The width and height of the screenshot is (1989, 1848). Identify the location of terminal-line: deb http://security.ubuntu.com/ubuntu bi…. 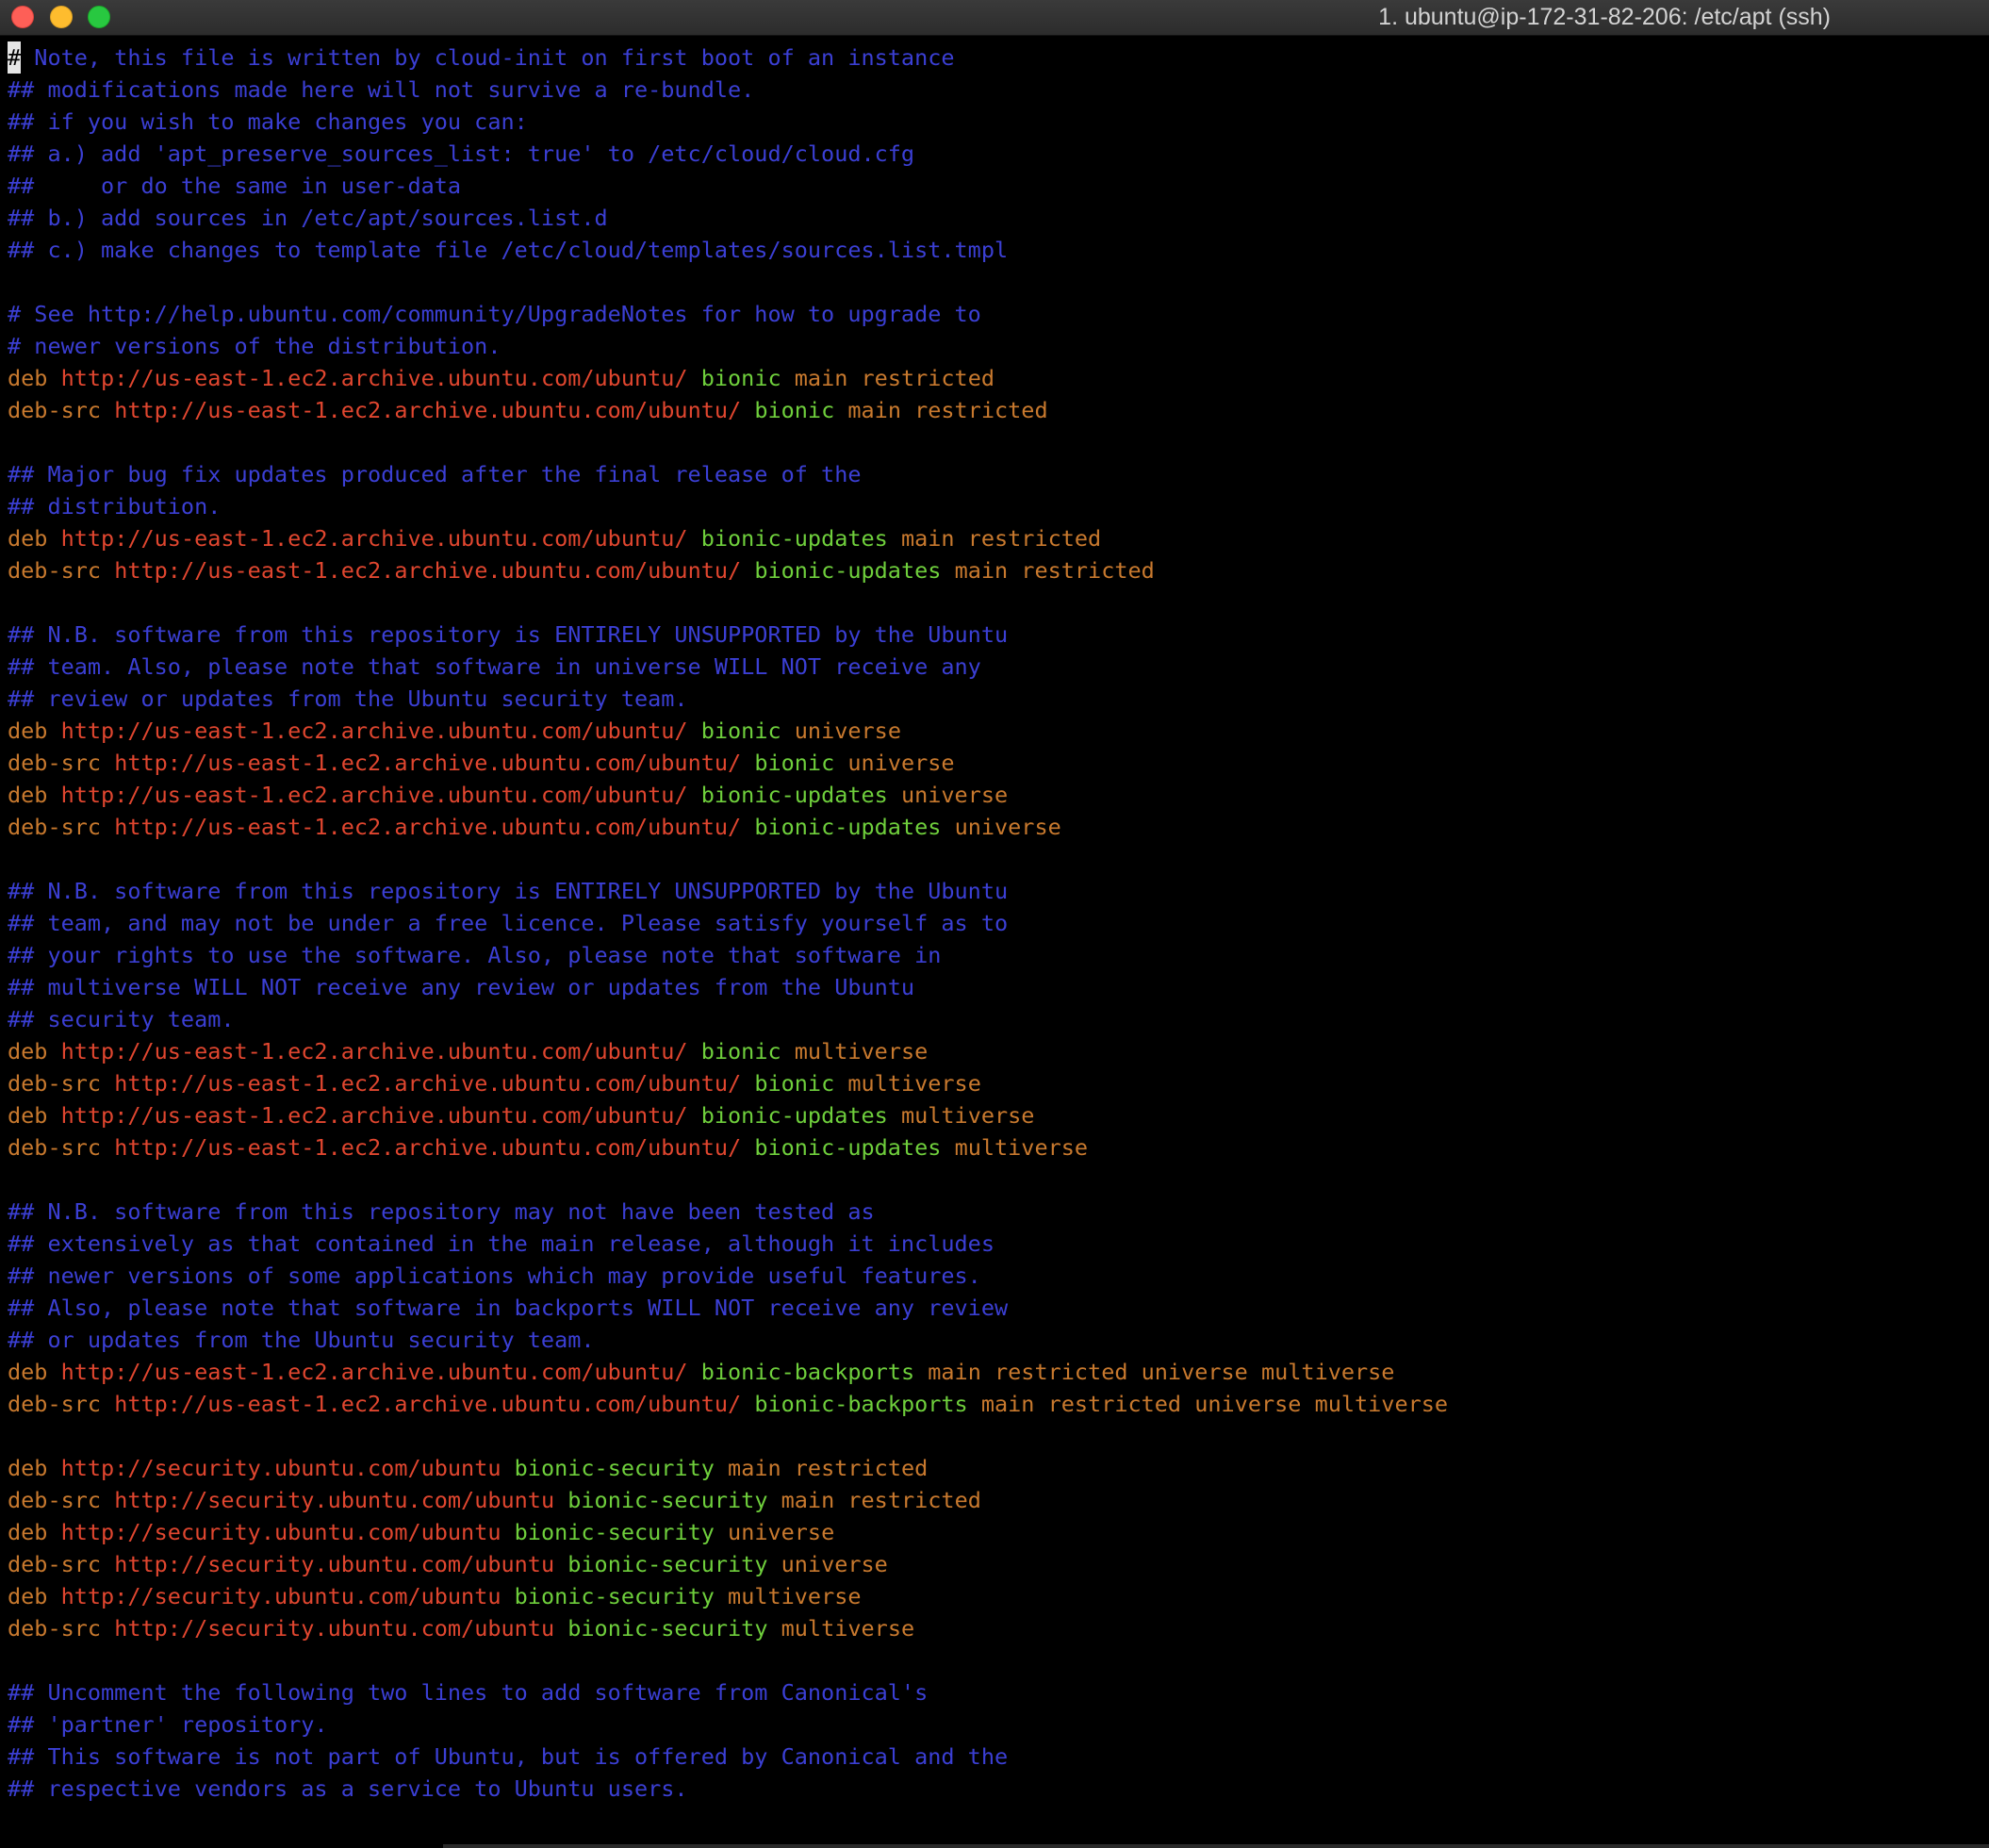
(994, 1532).